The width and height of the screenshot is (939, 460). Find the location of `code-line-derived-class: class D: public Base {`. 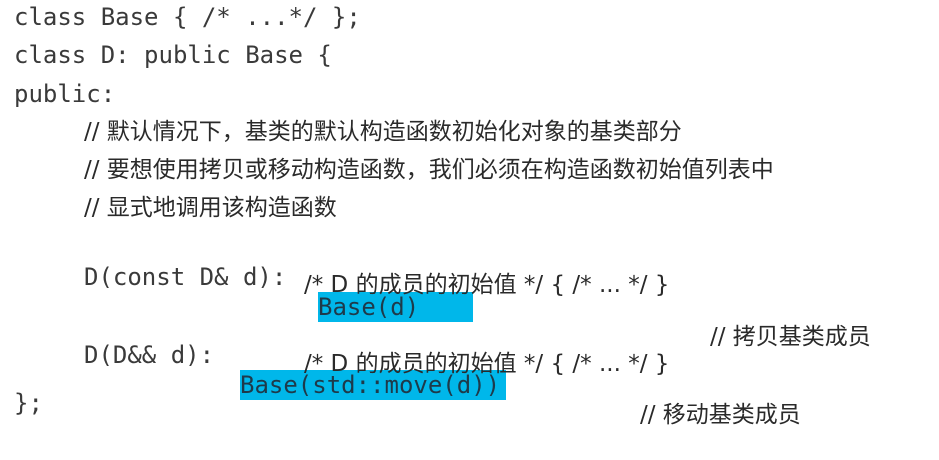

code-line-derived-class: class D: public Base { is located at coordinates (173, 55).